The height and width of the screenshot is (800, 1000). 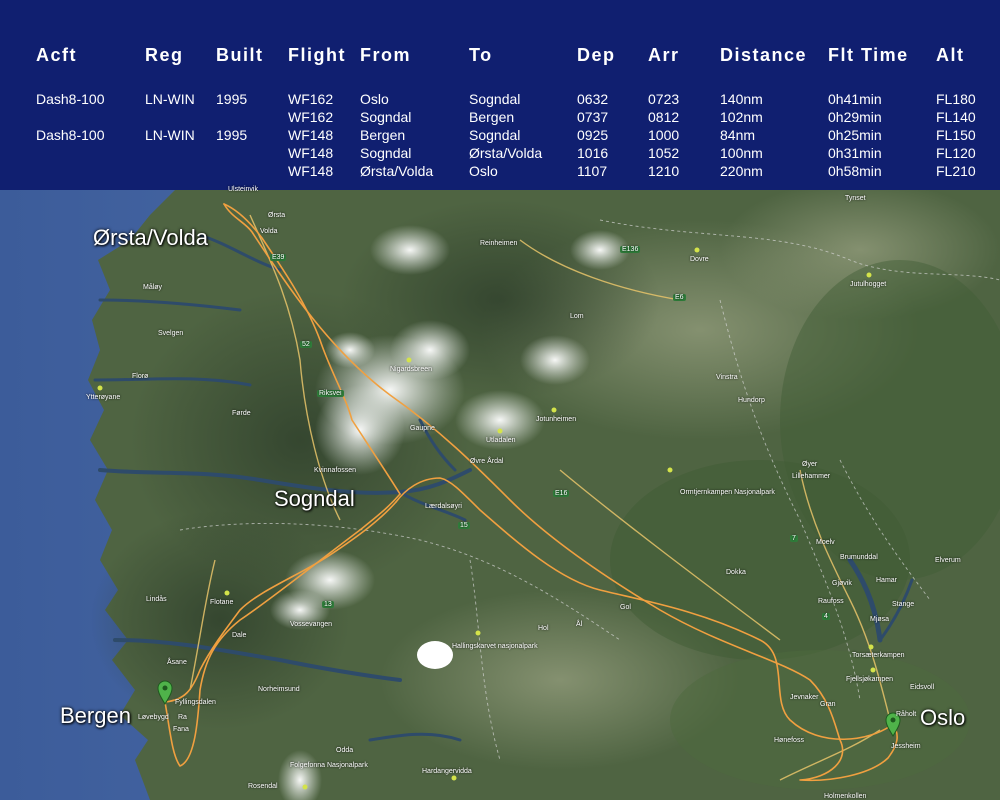 What do you see at coordinates (328, 604) in the screenshot?
I see `road-shield-icon: 13` at bounding box center [328, 604].